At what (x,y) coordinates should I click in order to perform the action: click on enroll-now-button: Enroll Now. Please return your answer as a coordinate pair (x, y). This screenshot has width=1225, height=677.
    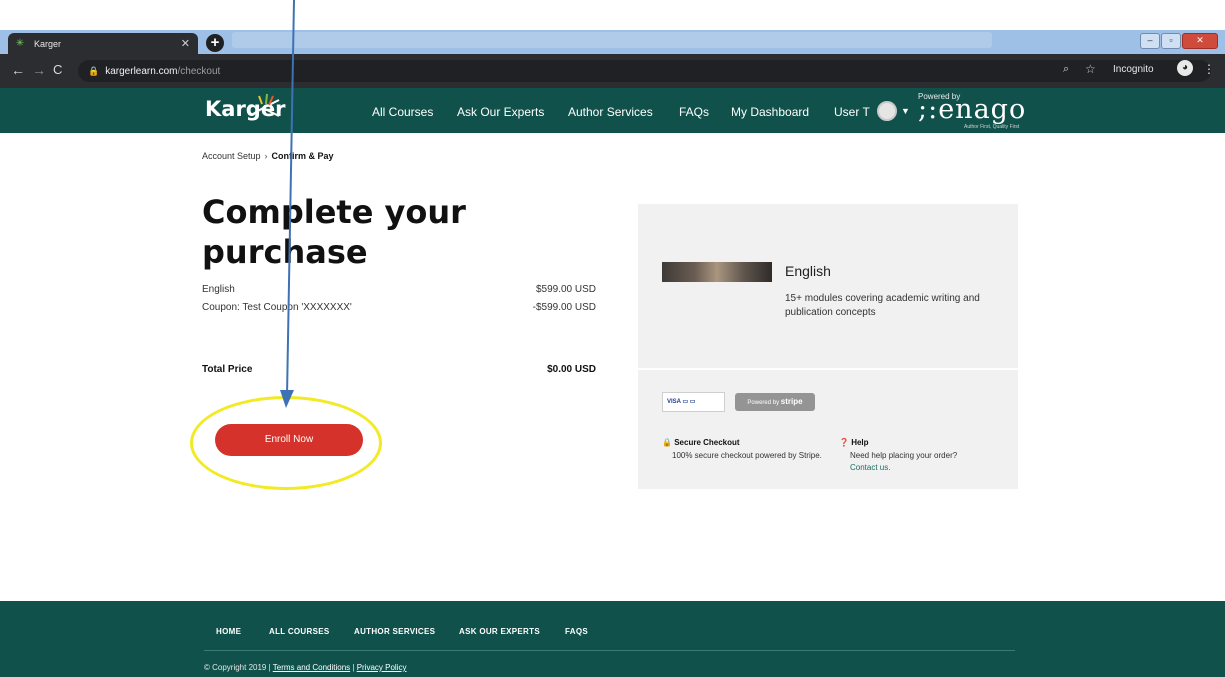
    Looking at the image, I should click on (289, 440).